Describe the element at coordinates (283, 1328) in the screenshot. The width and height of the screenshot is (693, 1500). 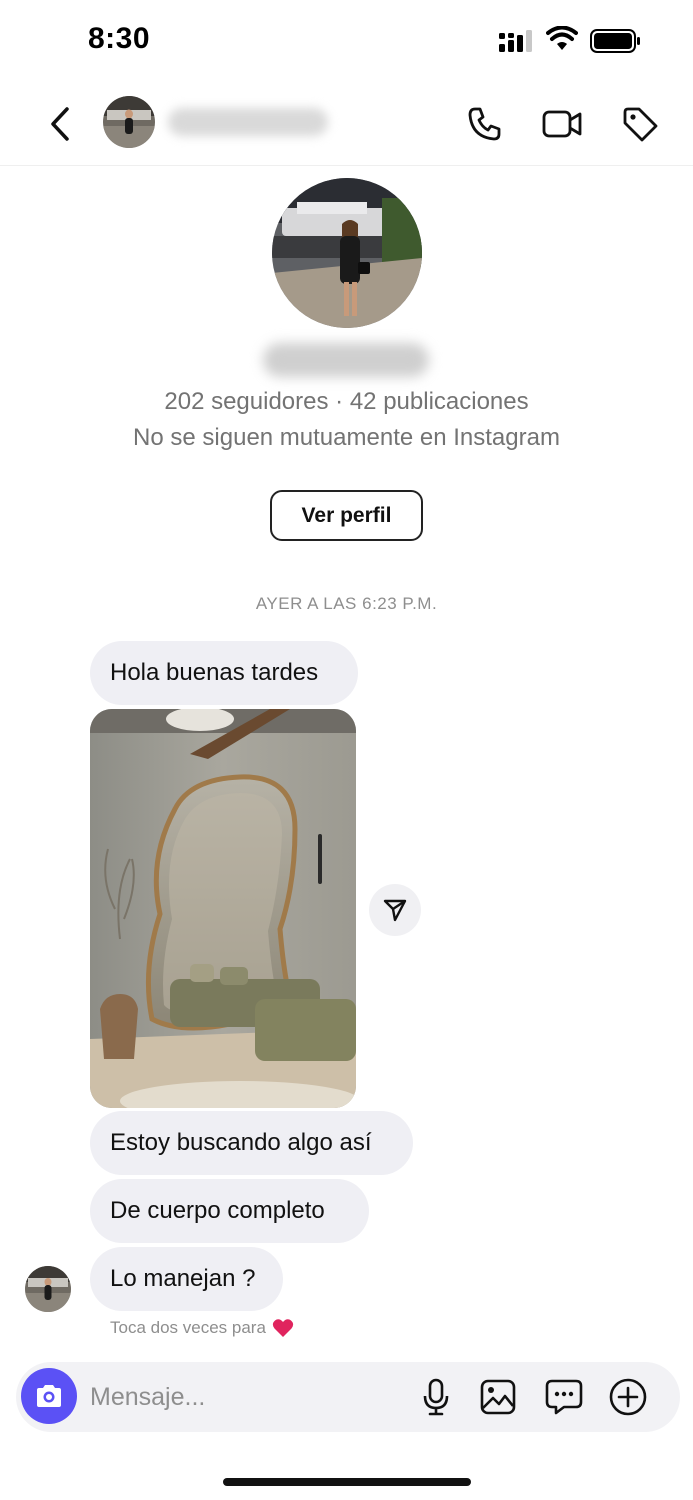
I see `heart-icon` at that location.